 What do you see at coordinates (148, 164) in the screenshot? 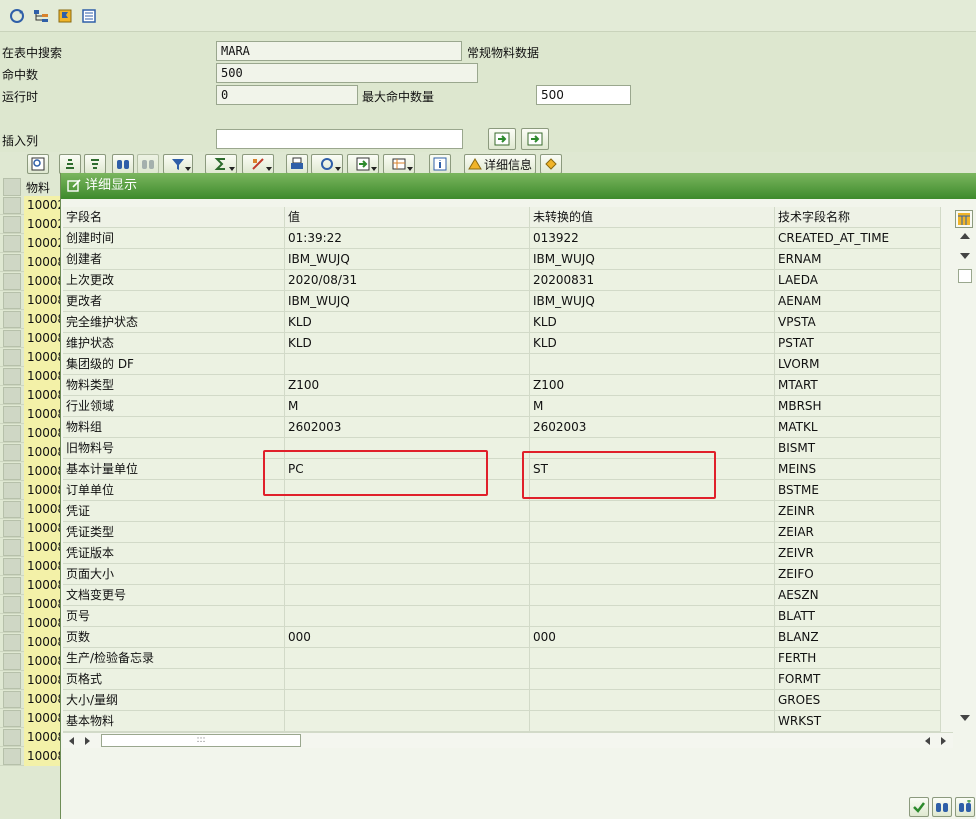
I see `find-next-icon` at bounding box center [148, 164].